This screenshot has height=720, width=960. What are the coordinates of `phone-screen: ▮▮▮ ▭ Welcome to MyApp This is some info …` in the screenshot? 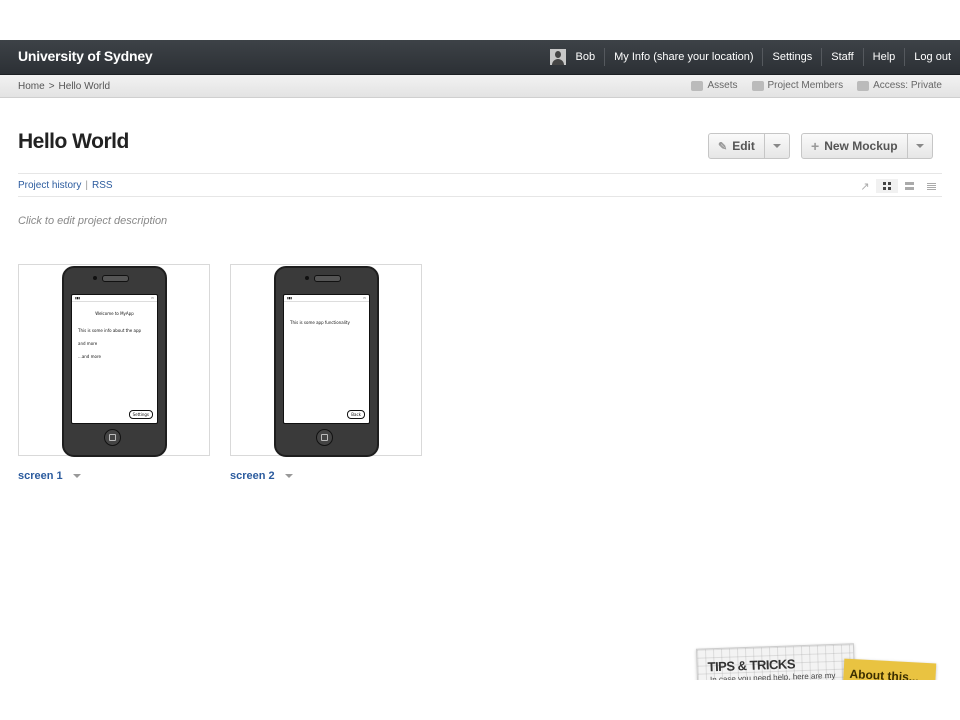 It's located at (114, 359).